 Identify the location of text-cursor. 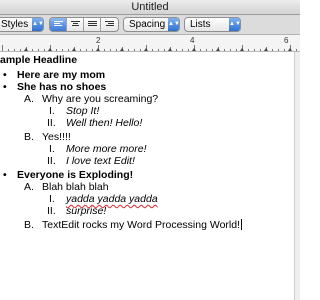
(242, 224).